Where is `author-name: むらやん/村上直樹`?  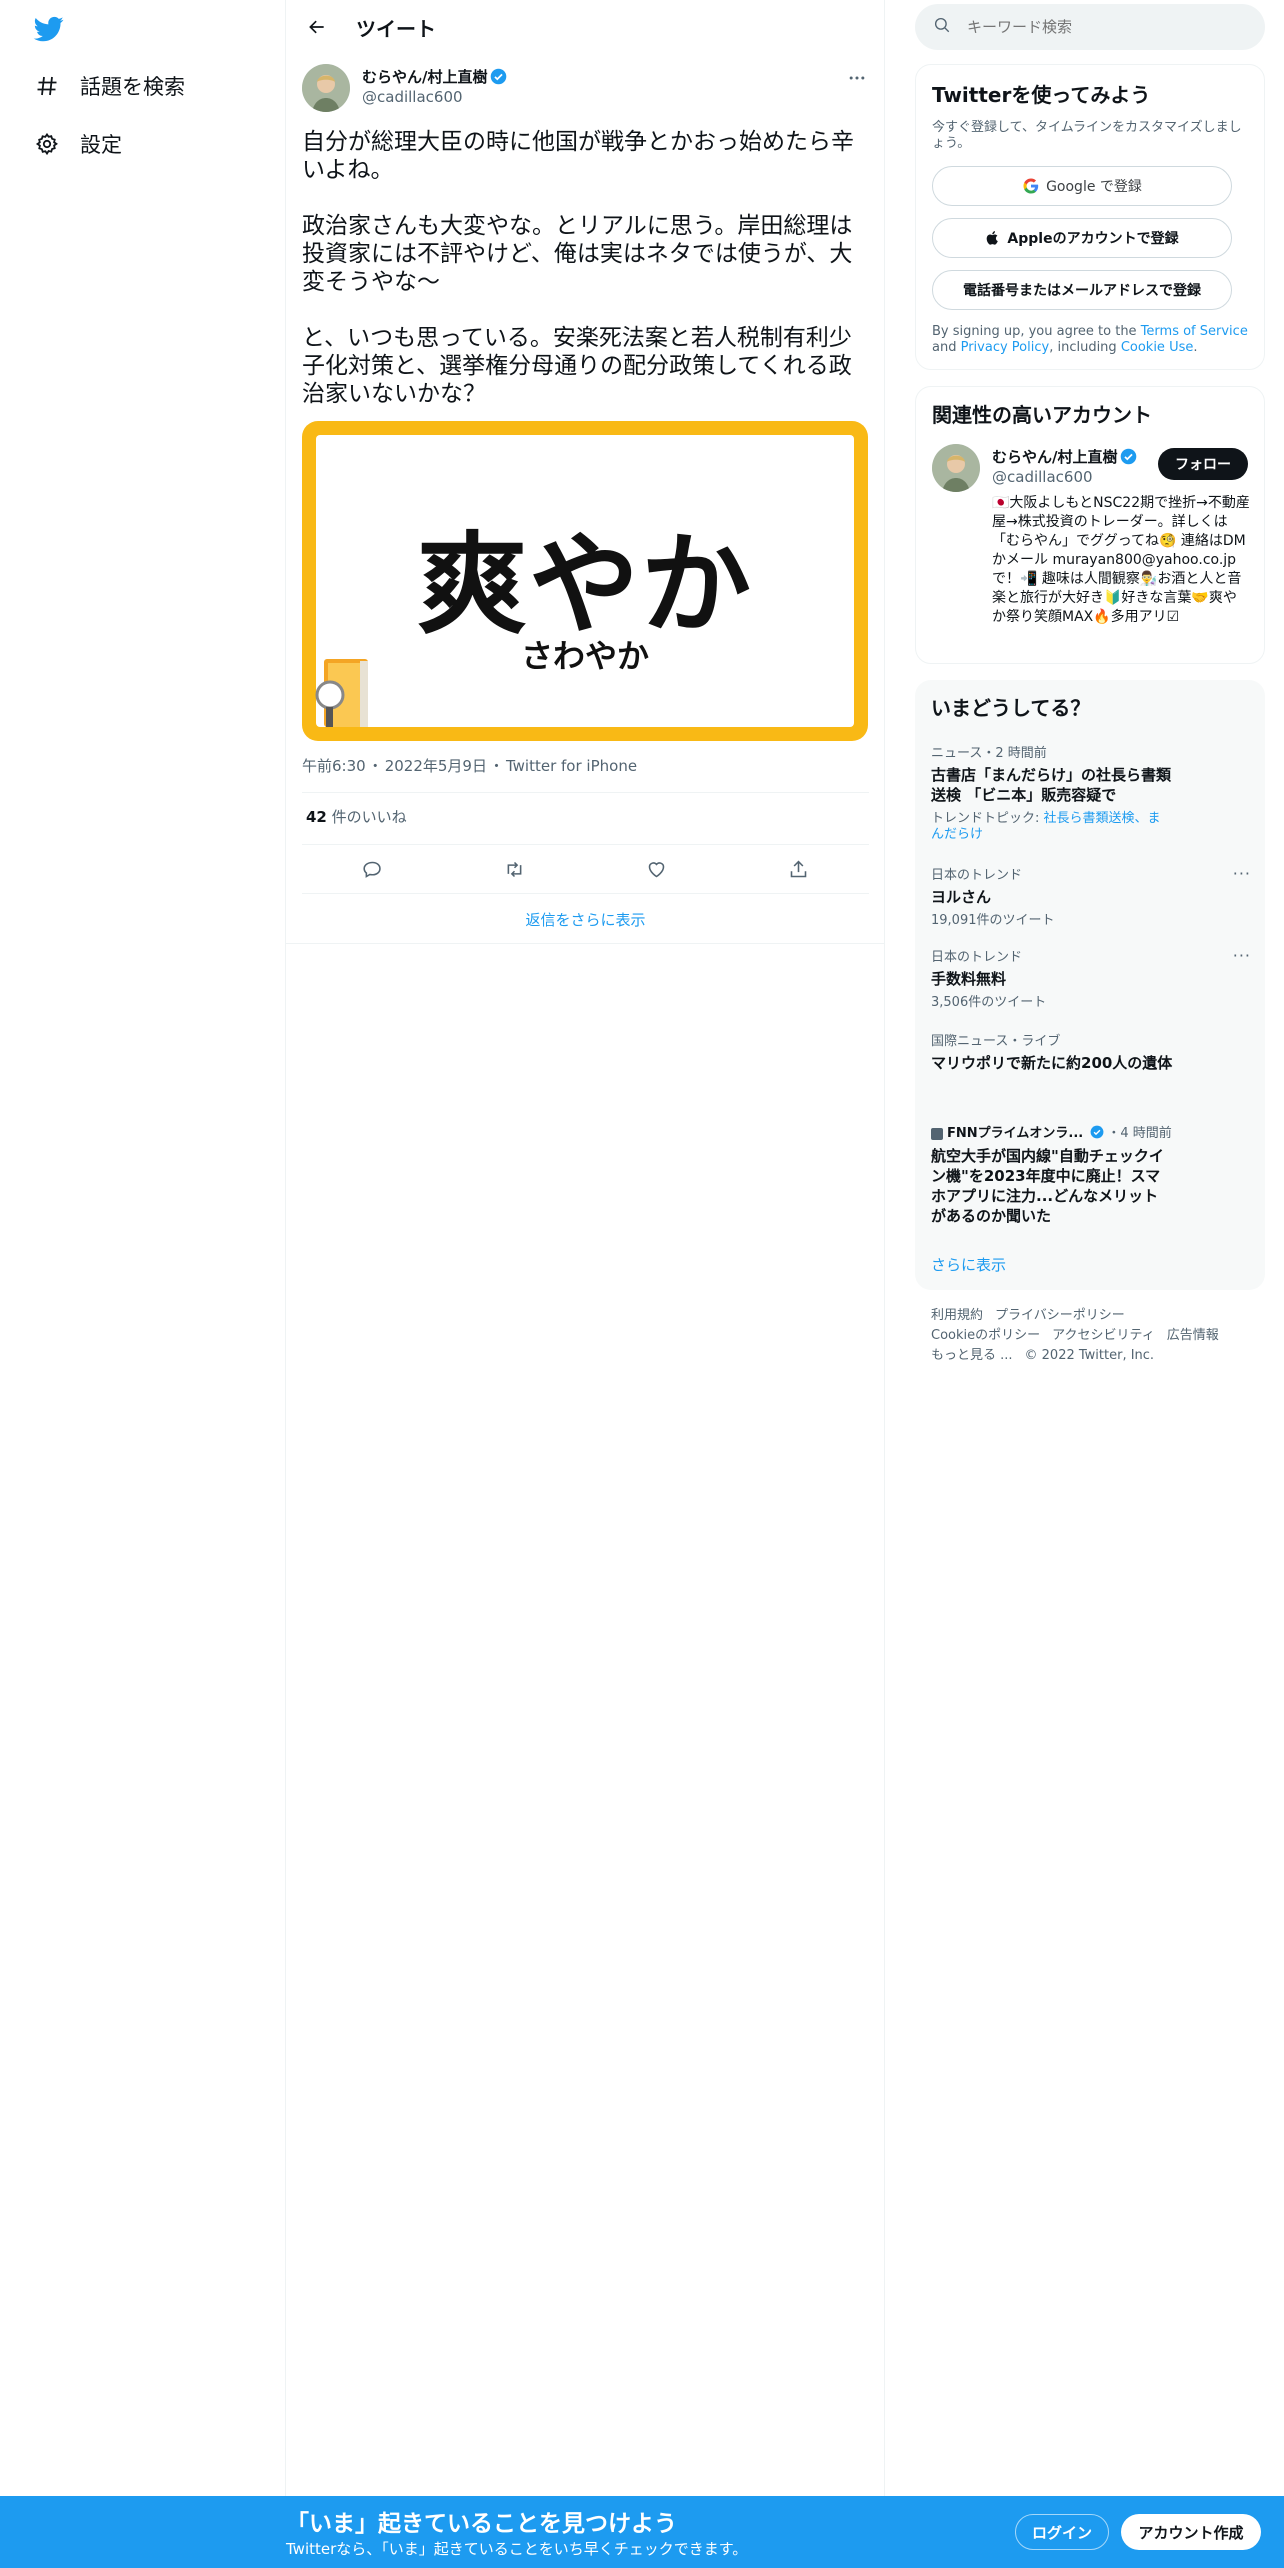
author-name: むらやん/村上直樹 is located at coordinates (434, 76).